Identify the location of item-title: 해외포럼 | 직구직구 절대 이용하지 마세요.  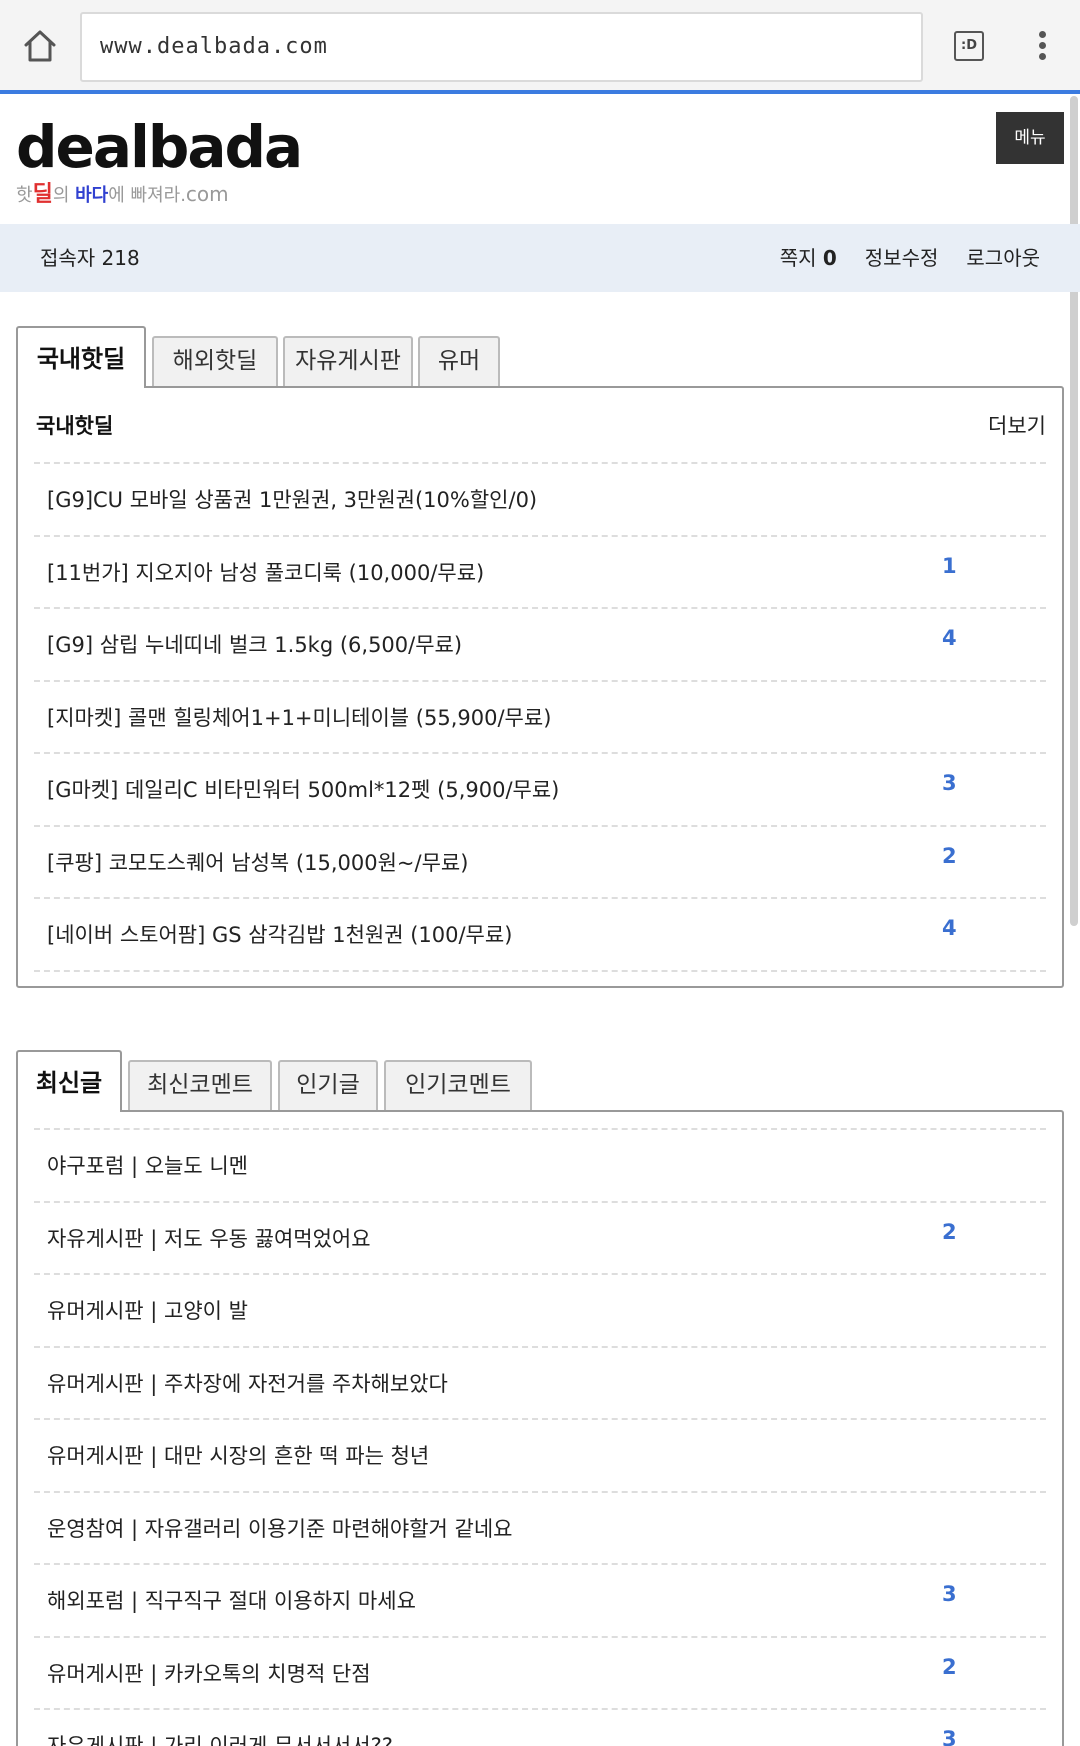
(231, 1601).